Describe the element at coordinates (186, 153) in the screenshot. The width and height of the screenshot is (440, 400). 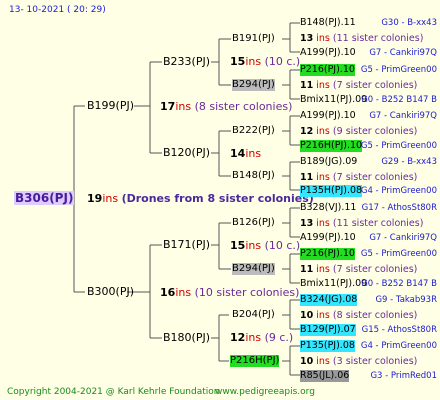
I see `gen2-node: B120(PJ)` at that location.